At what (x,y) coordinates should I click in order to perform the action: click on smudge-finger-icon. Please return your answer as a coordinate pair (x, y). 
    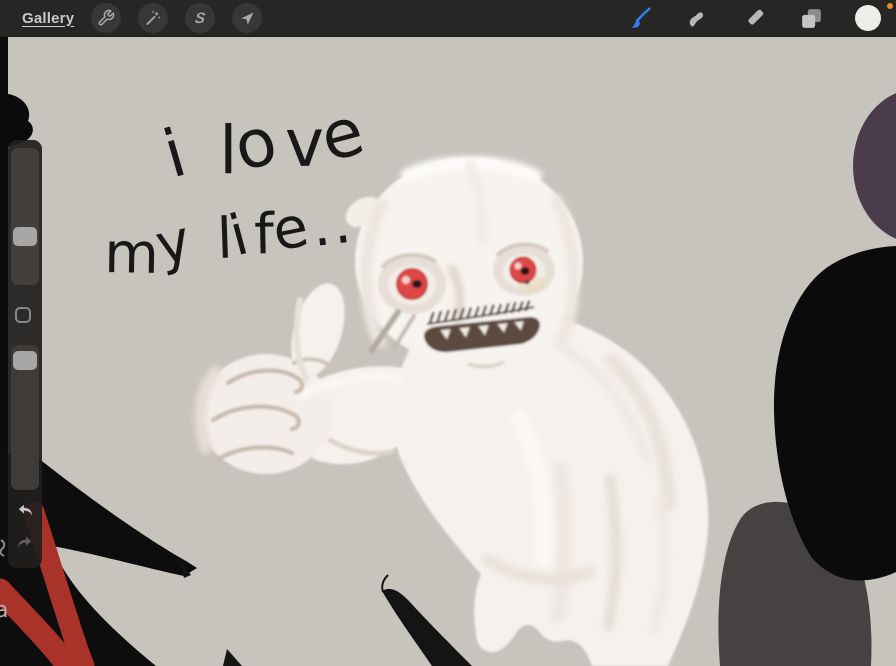
    Looking at the image, I should click on (696, 18).